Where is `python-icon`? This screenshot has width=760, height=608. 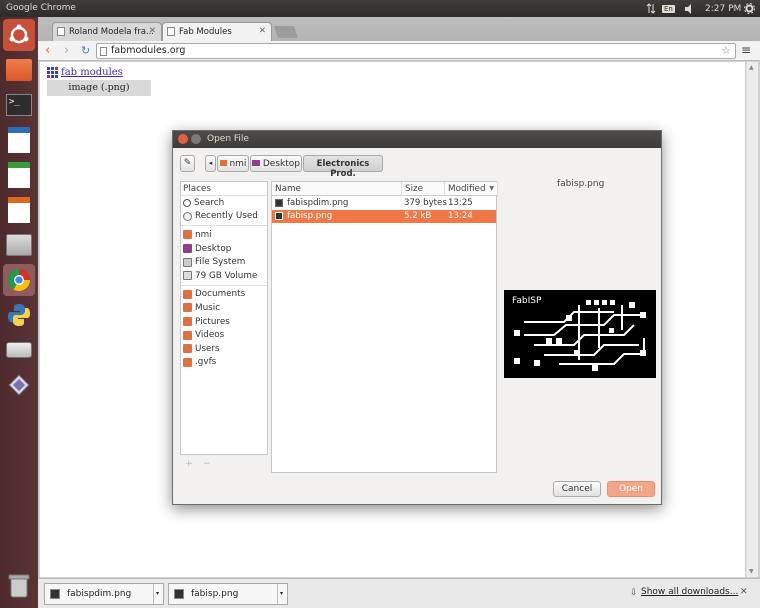
python-icon is located at coordinates (19, 315).